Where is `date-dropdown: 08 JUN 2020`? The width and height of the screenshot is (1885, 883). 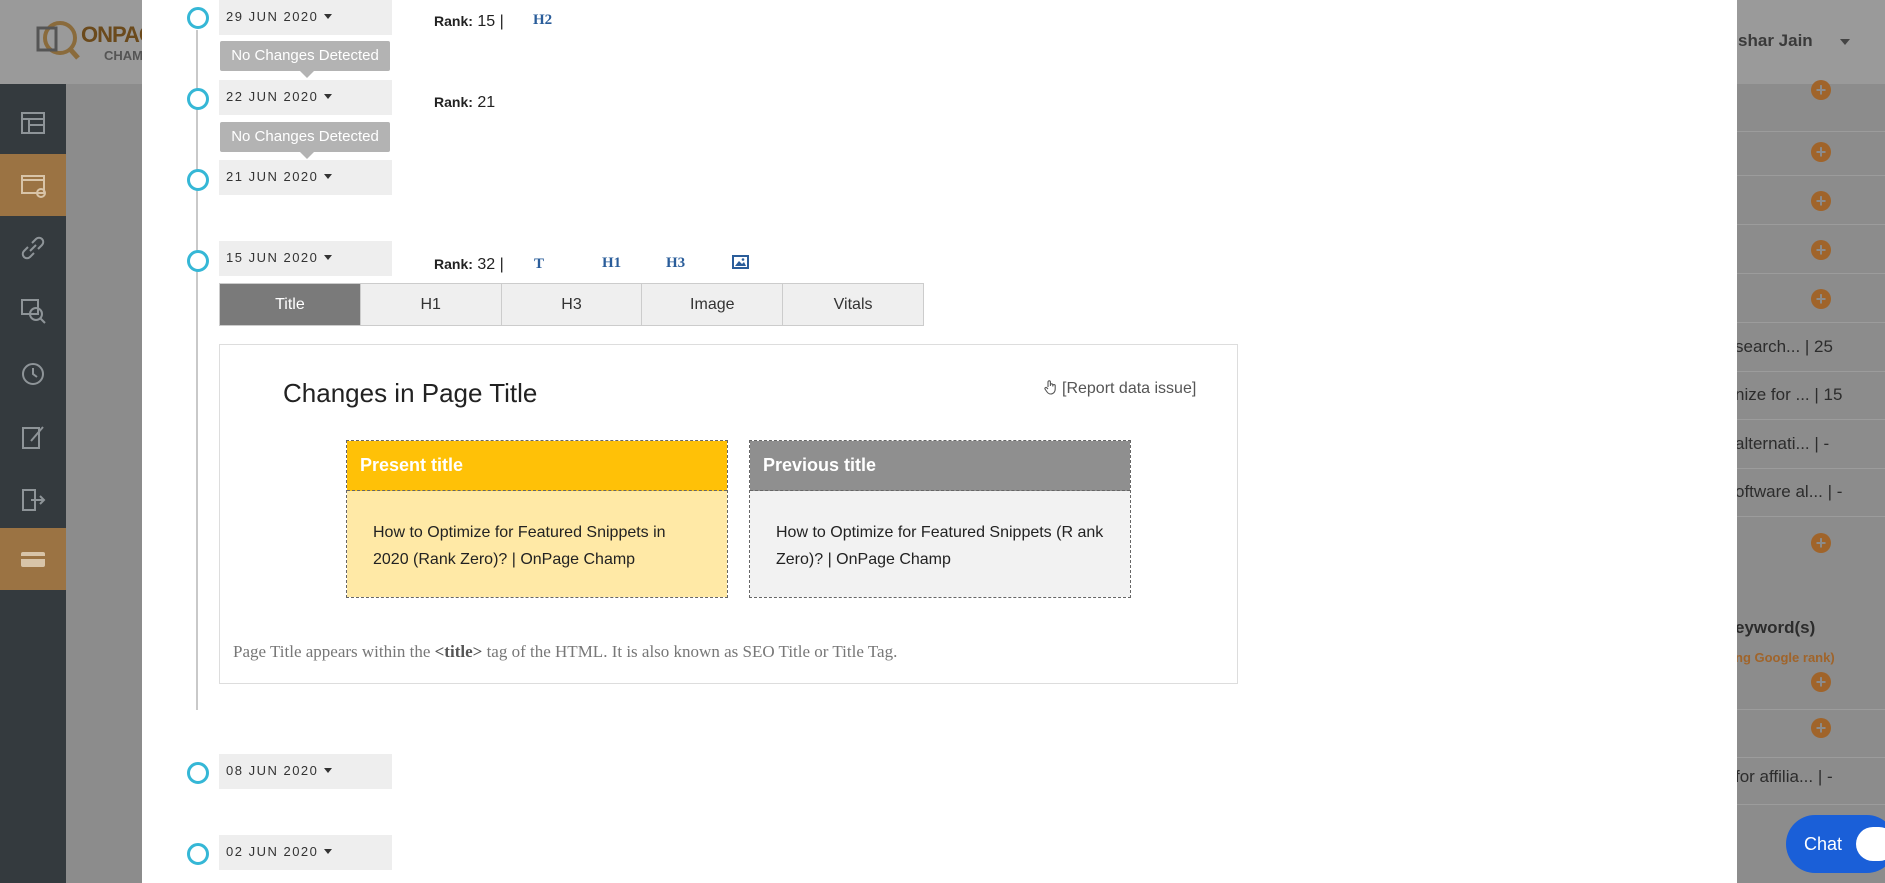
date-dropdown: 08 JUN 2020 is located at coordinates (305, 771).